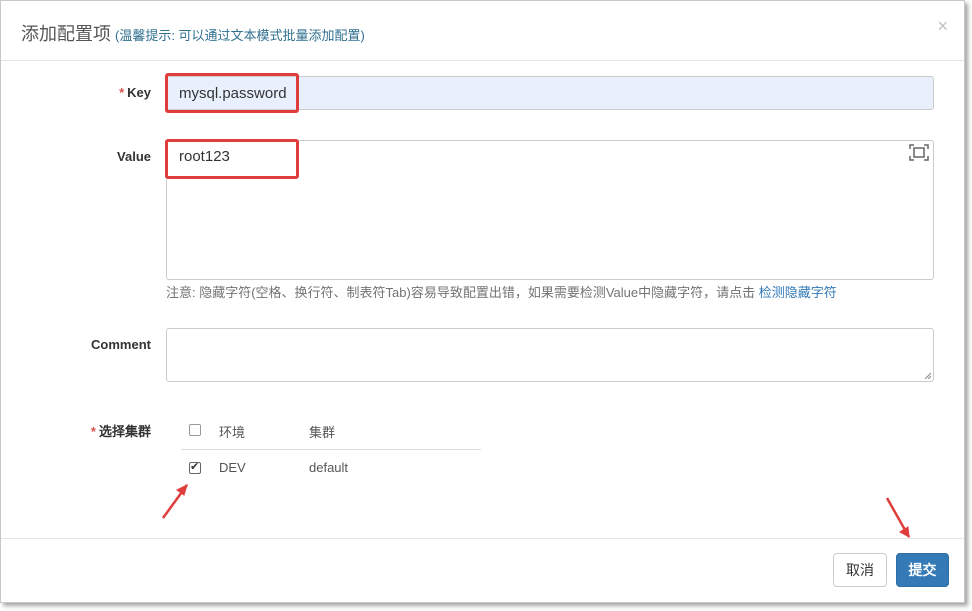  What do you see at coordinates (175, 501) in the screenshot?
I see `annotation-arrow-checkbox` at bounding box center [175, 501].